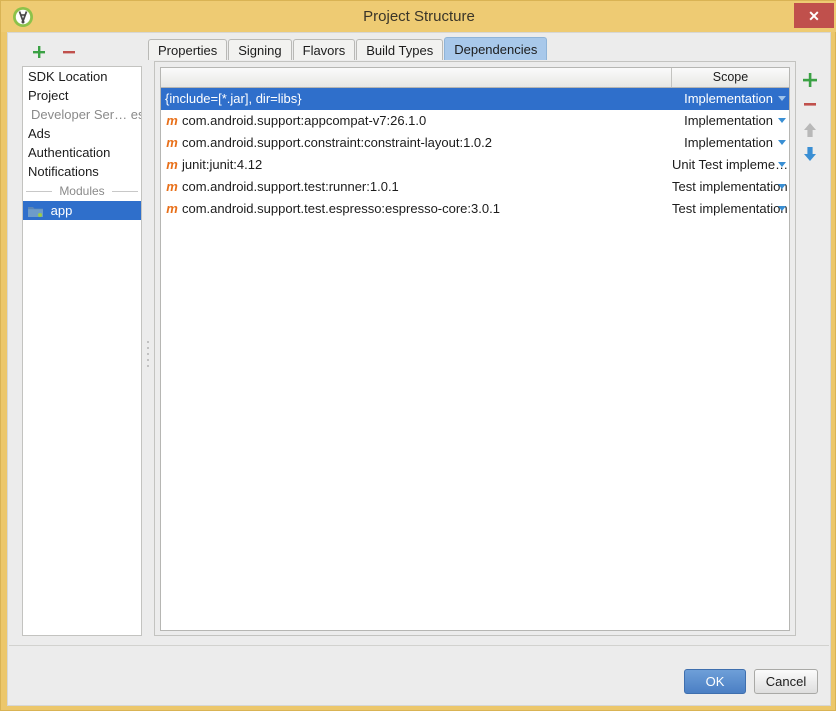  Describe the element at coordinates (35, 210) in the screenshot. I see `module-folder-icon` at that location.